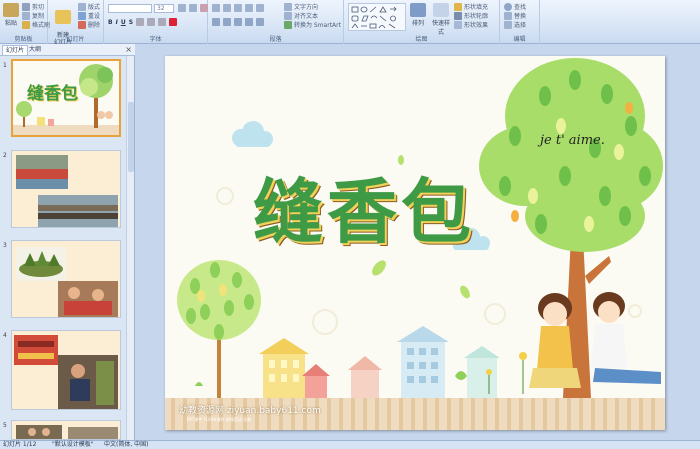  Describe the element at coordinates (162, 22) in the screenshot. I see `change-case-icon` at that location.